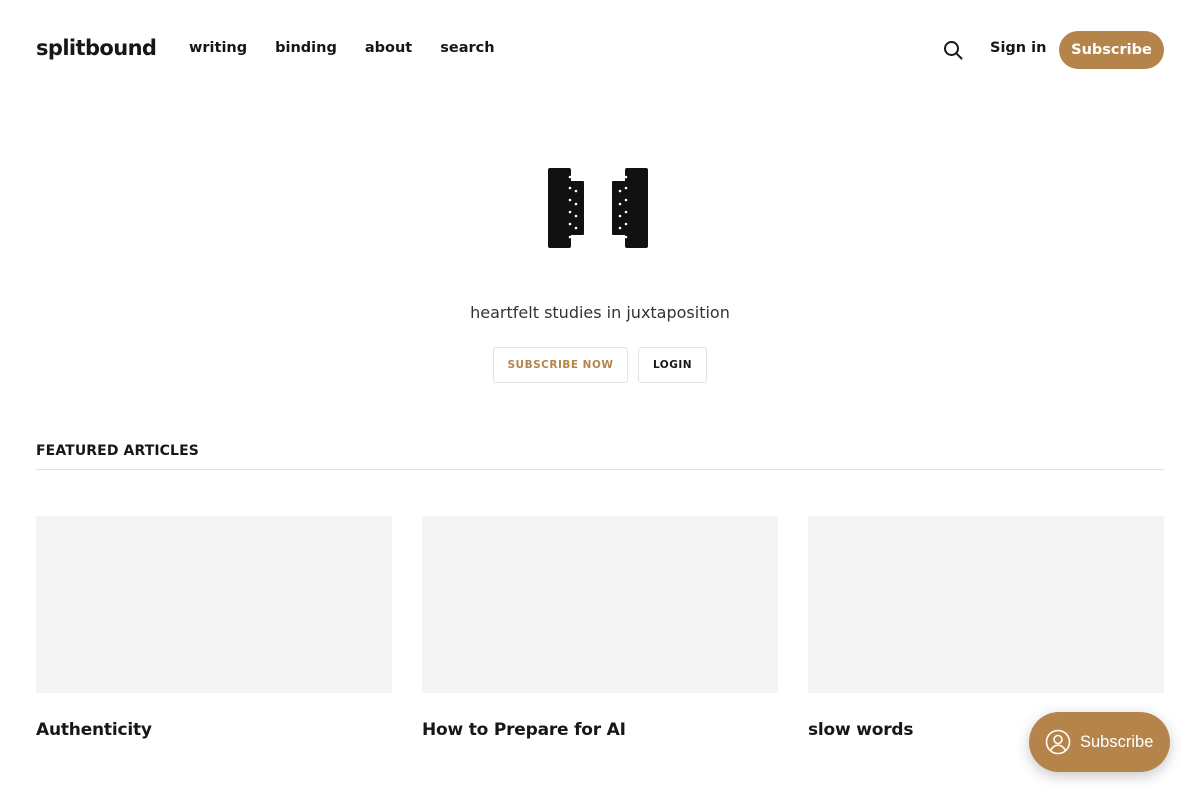 The height and width of the screenshot is (800, 1200). I want to click on site-brand: splitbound, so click(96, 48).